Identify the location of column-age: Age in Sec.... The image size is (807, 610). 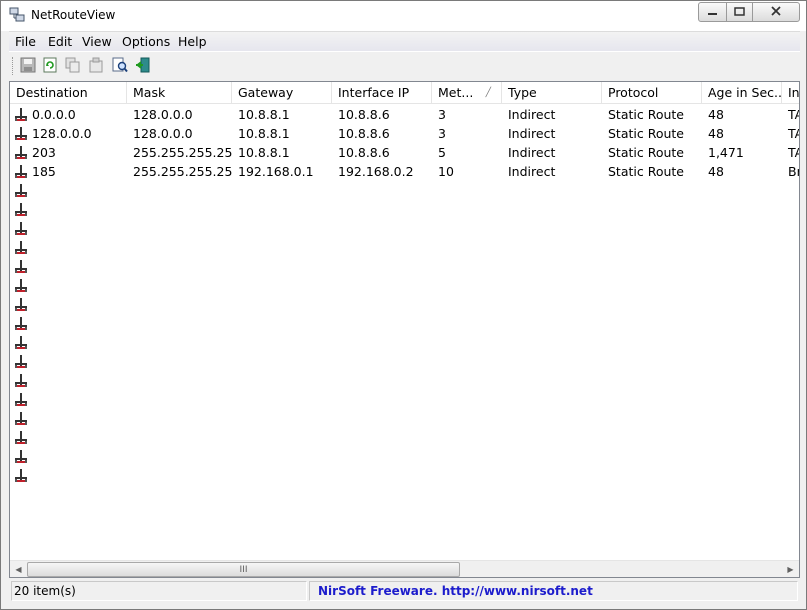
(742, 93).